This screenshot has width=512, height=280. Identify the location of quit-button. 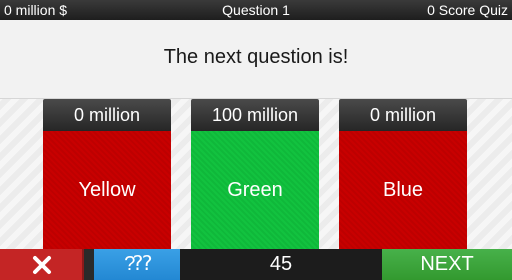
(42, 264).